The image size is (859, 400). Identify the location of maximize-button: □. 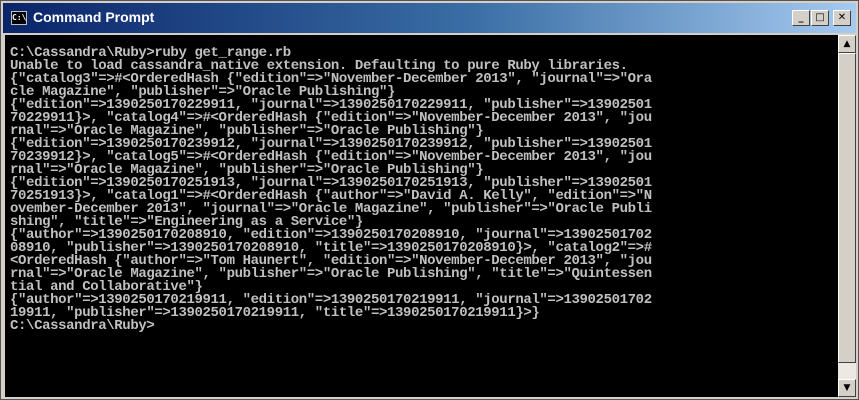
(820, 18).